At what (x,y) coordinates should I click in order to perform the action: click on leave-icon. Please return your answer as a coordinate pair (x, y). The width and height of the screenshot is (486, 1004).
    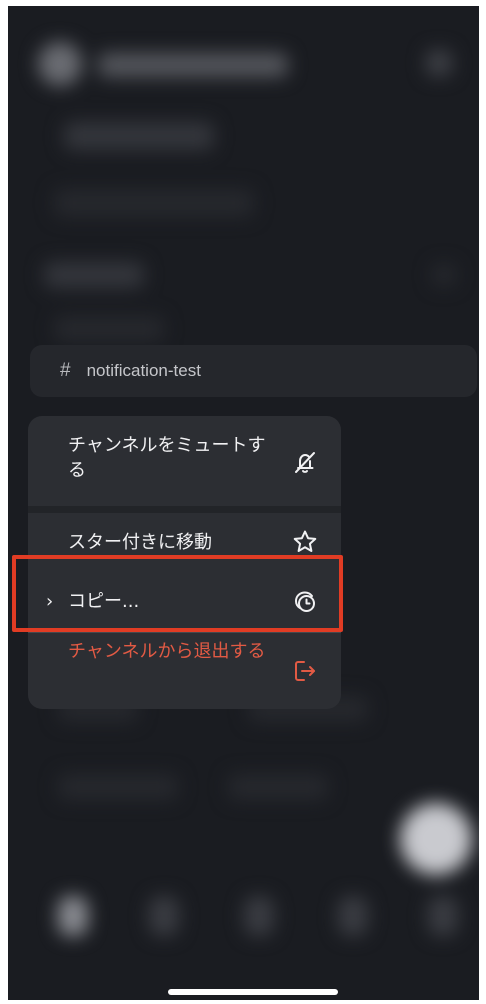
    Looking at the image, I should click on (305, 671).